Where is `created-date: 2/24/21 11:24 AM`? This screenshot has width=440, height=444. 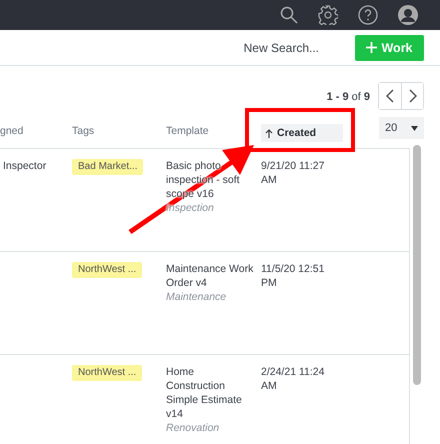
created-date: 2/24/21 11:24 AM is located at coordinates (293, 379).